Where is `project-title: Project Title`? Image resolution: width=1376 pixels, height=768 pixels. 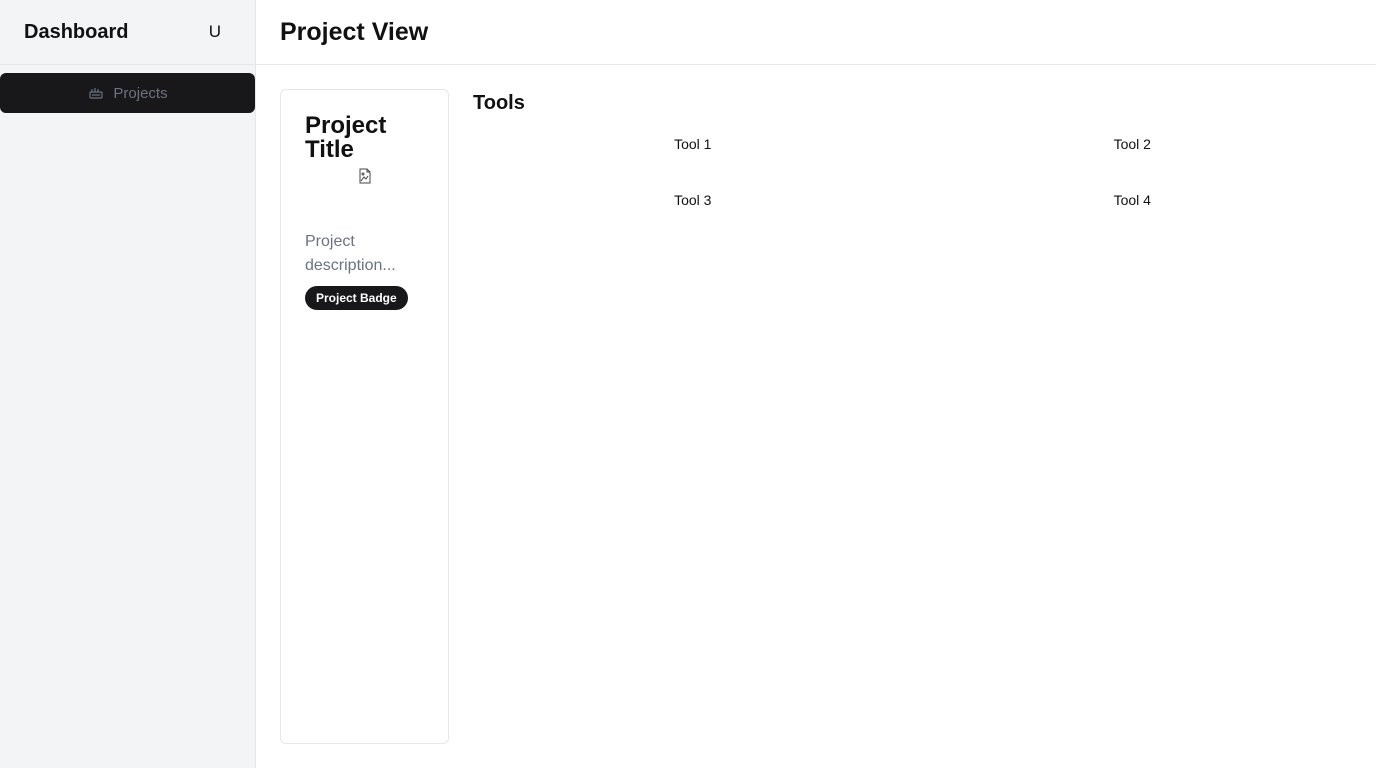 project-title: Project Title is located at coordinates (346, 137).